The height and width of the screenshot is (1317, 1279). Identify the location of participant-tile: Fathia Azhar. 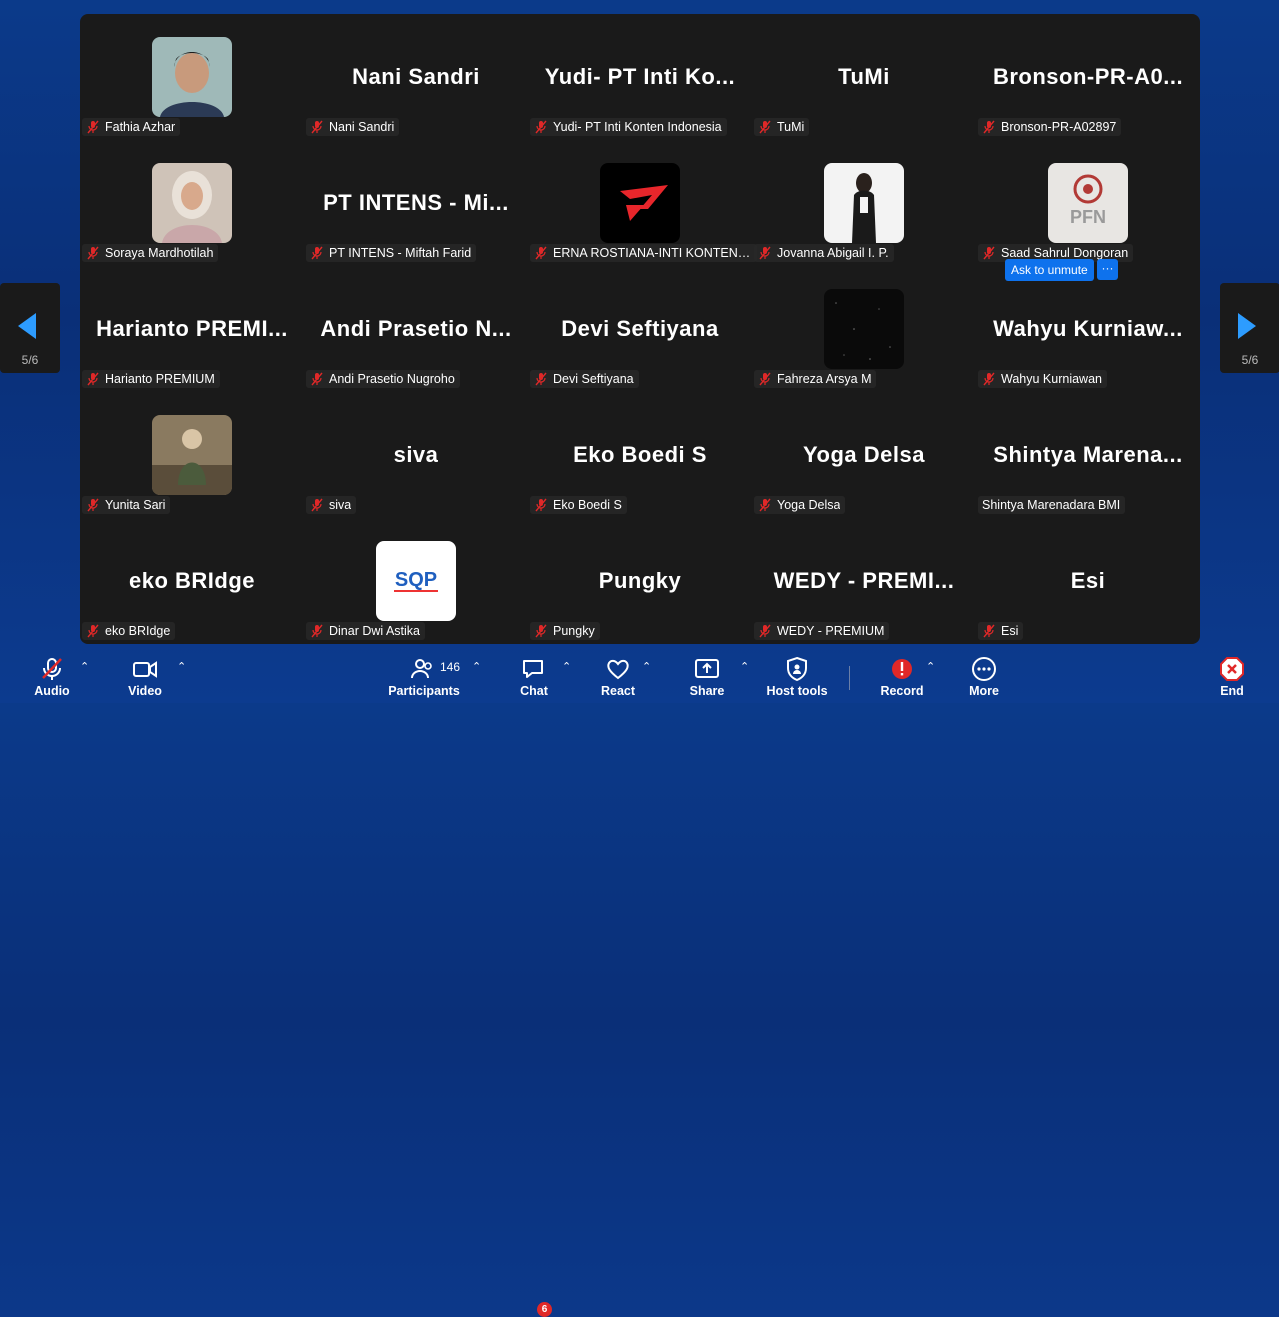
(192, 77).